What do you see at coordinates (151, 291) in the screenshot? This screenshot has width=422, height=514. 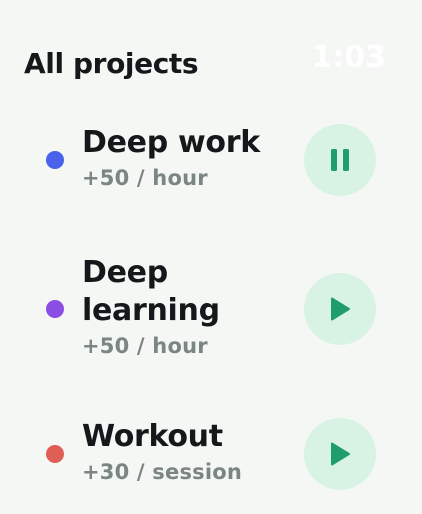 I see `project-name: Deep learning` at bounding box center [151, 291].